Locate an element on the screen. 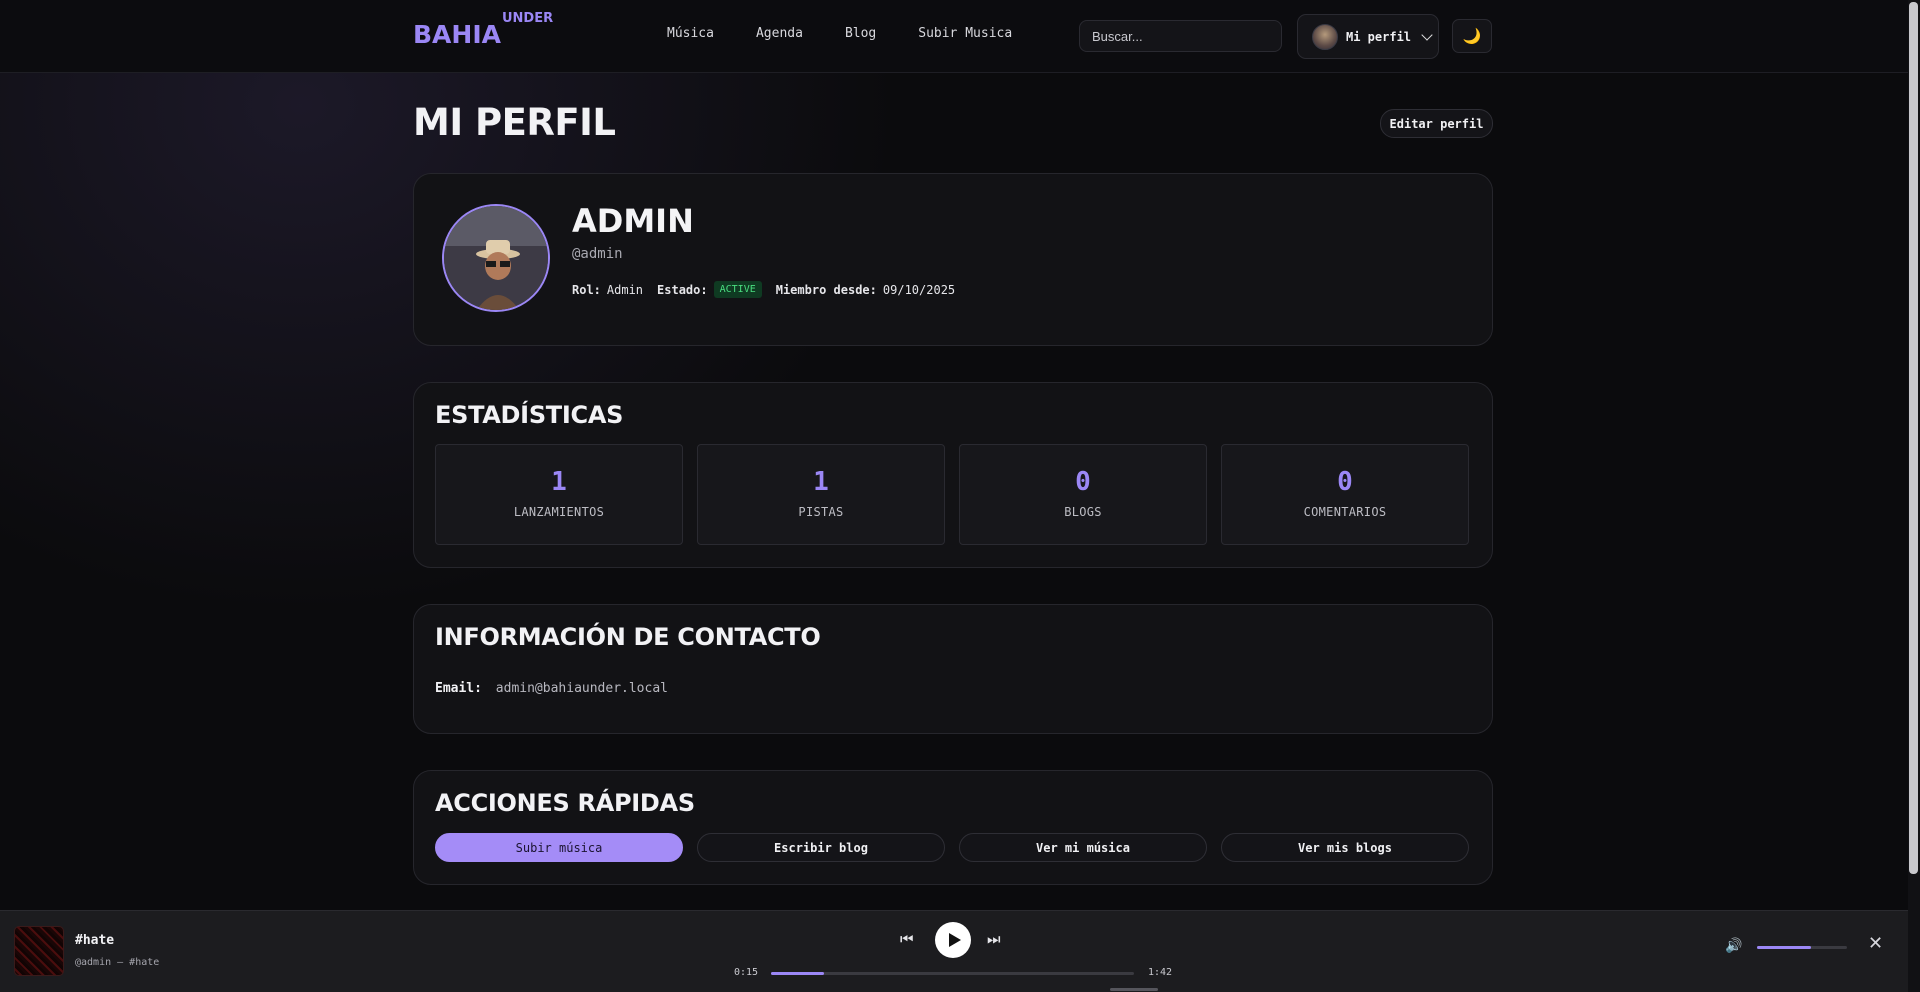  logo-sup: UNDER is located at coordinates (527, 18).